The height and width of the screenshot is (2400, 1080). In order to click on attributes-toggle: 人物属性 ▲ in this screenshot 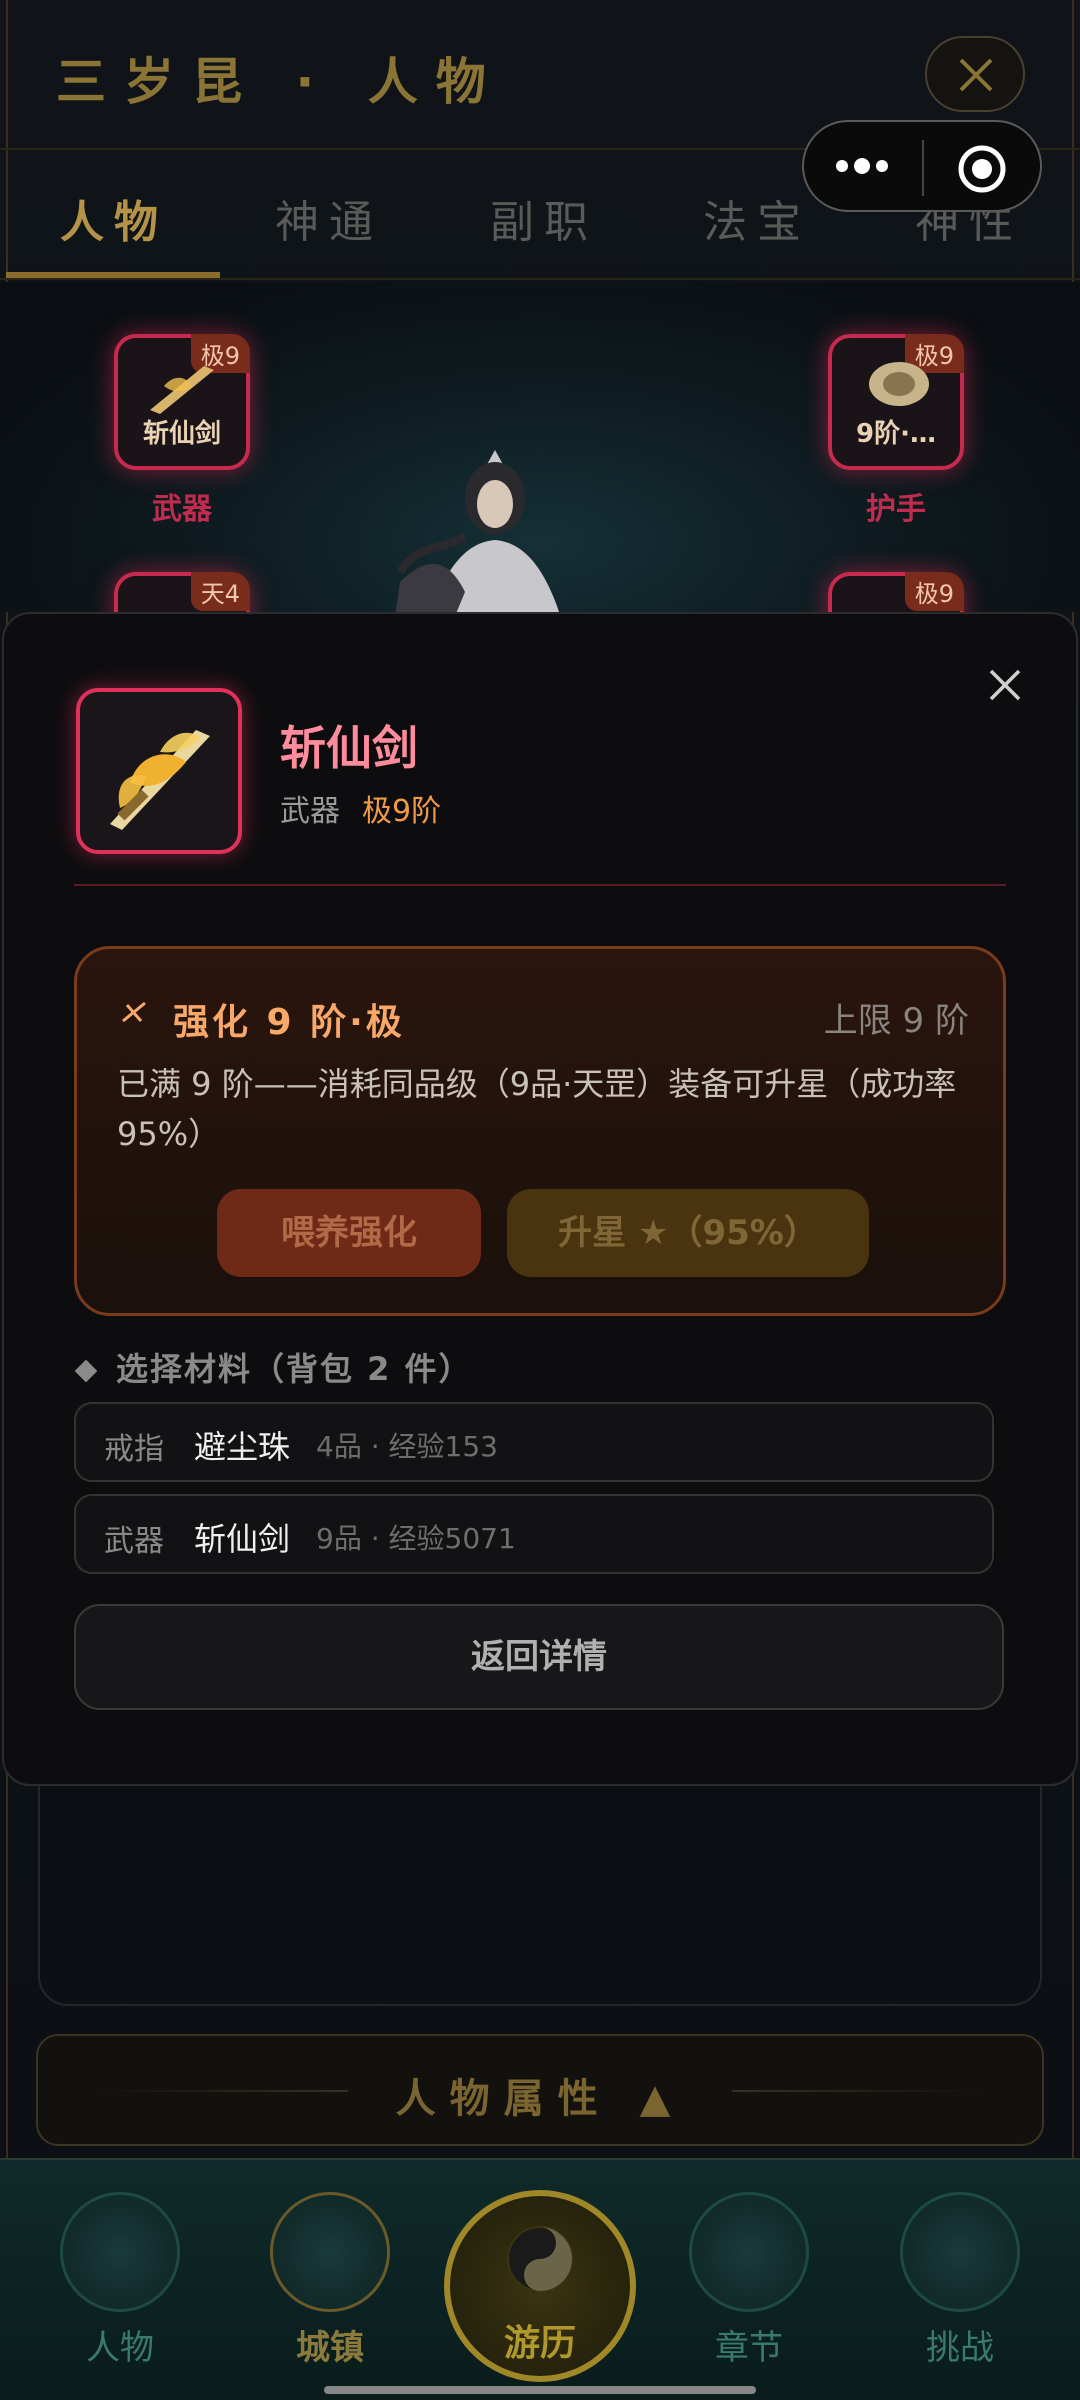, I will do `click(540, 2090)`.